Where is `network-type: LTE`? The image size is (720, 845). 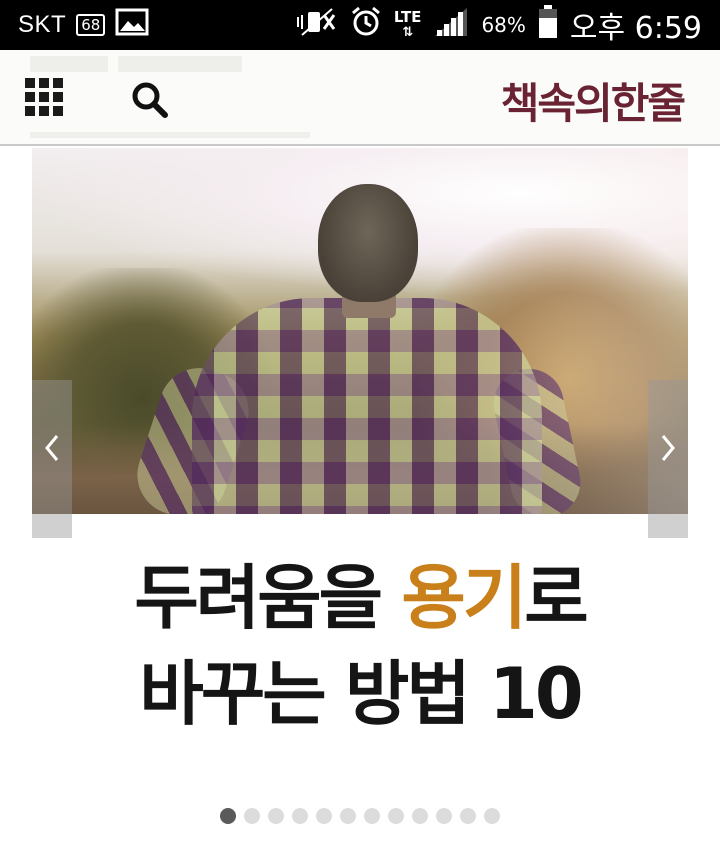 network-type: LTE is located at coordinates (407, 17).